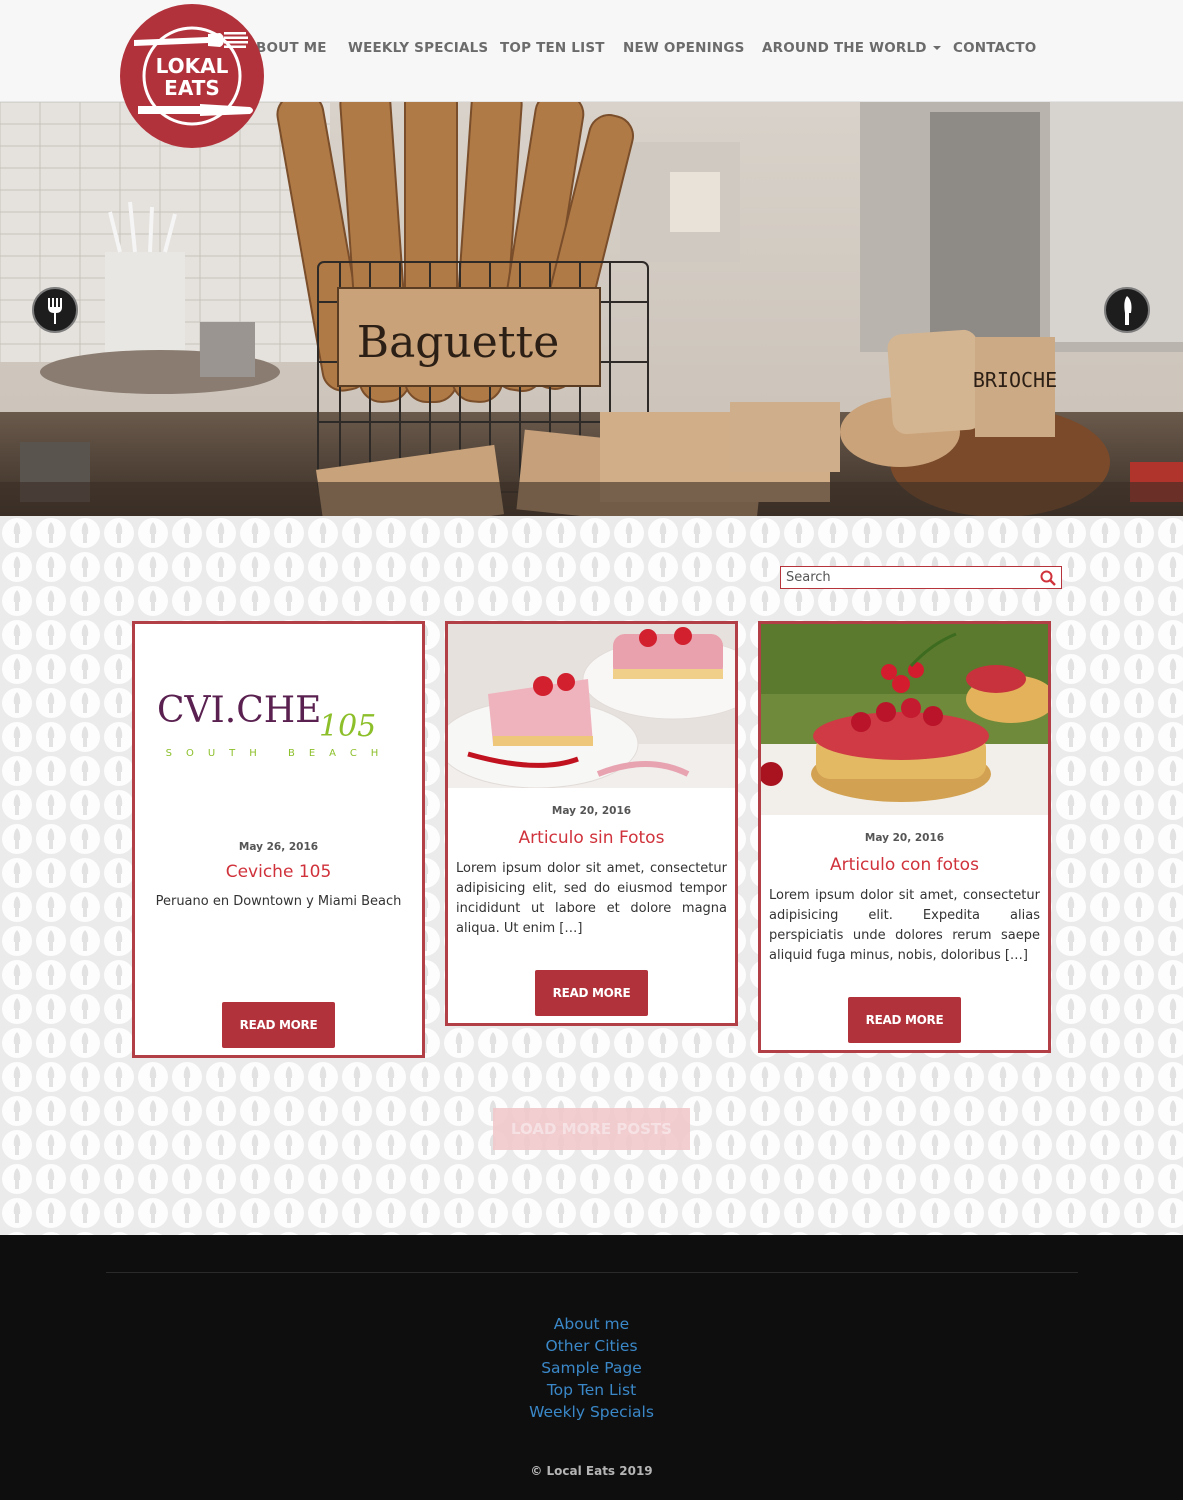  Describe the element at coordinates (994, 48) in the screenshot. I see `nav-contacto: CONTACTO` at that location.